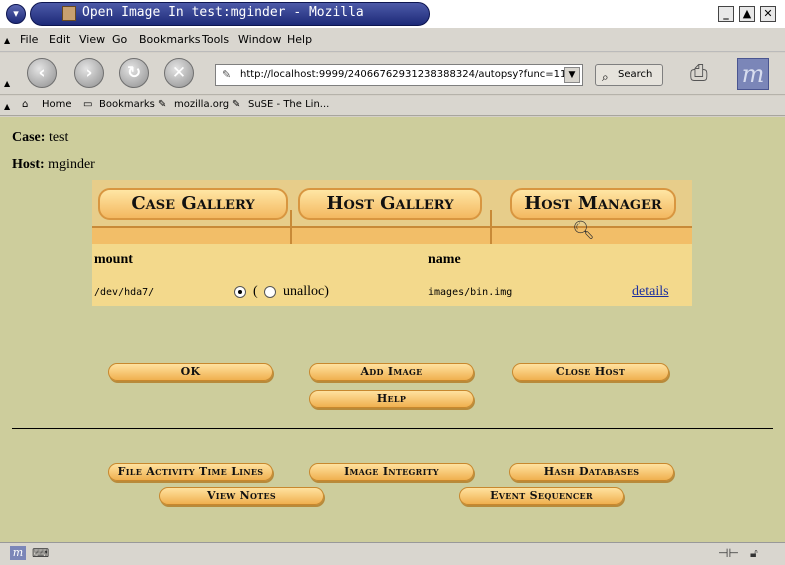  What do you see at coordinates (590, 372) in the screenshot?
I see `close-host-button: Close Host` at bounding box center [590, 372].